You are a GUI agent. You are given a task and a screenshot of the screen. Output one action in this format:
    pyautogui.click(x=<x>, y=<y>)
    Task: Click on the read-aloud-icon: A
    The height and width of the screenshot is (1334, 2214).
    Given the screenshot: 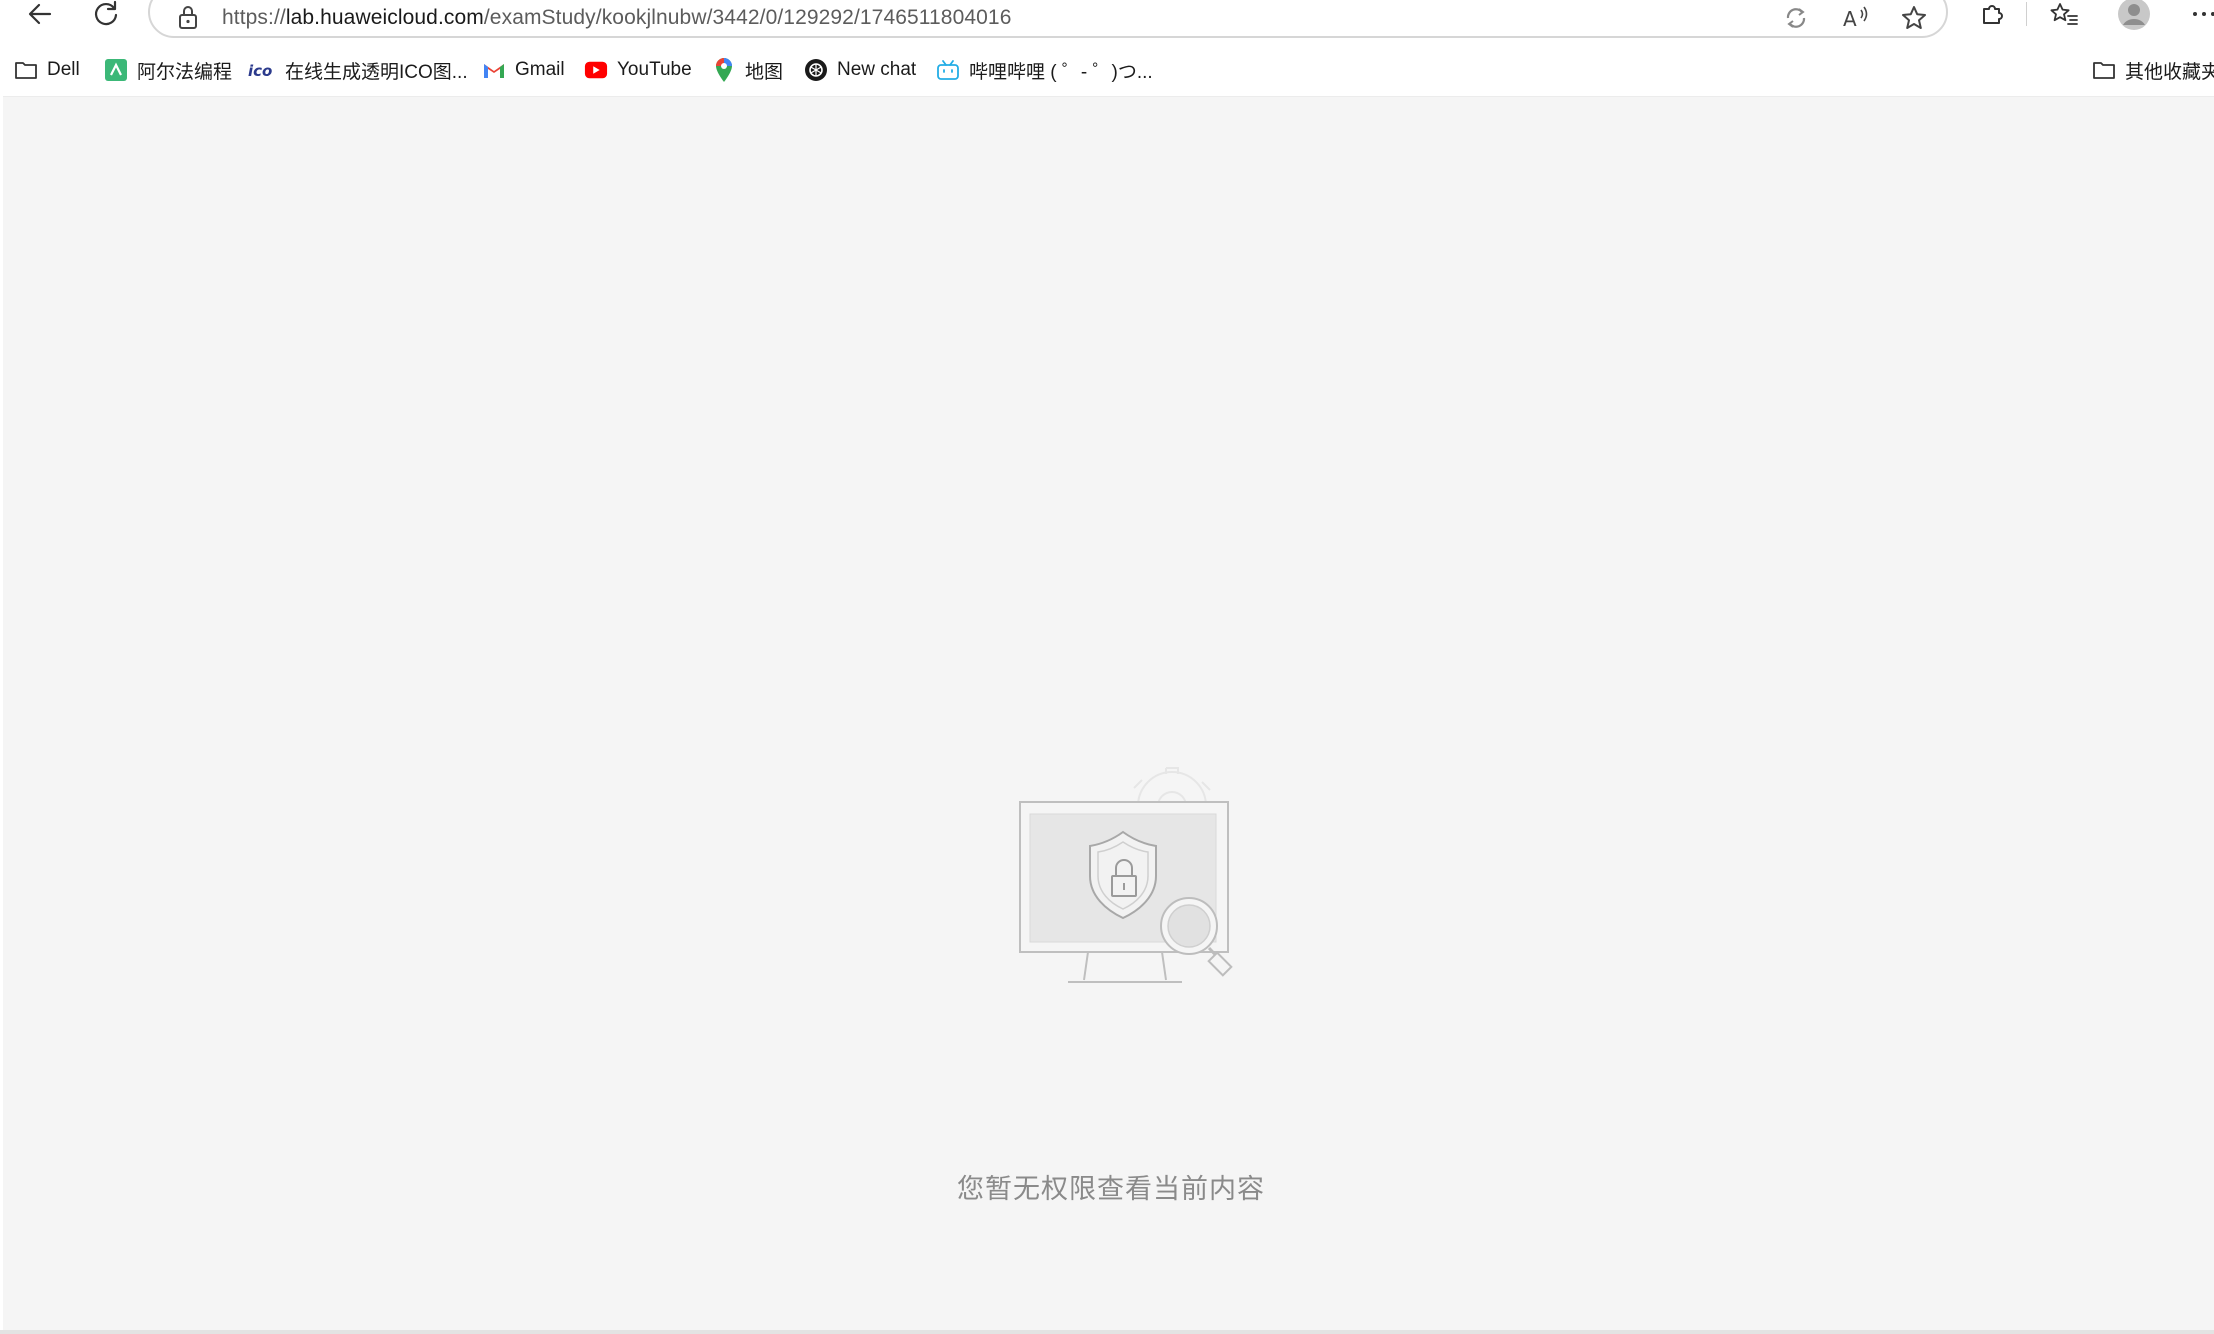 What is the action you would take?
    pyautogui.click(x=1856, y=18)
    